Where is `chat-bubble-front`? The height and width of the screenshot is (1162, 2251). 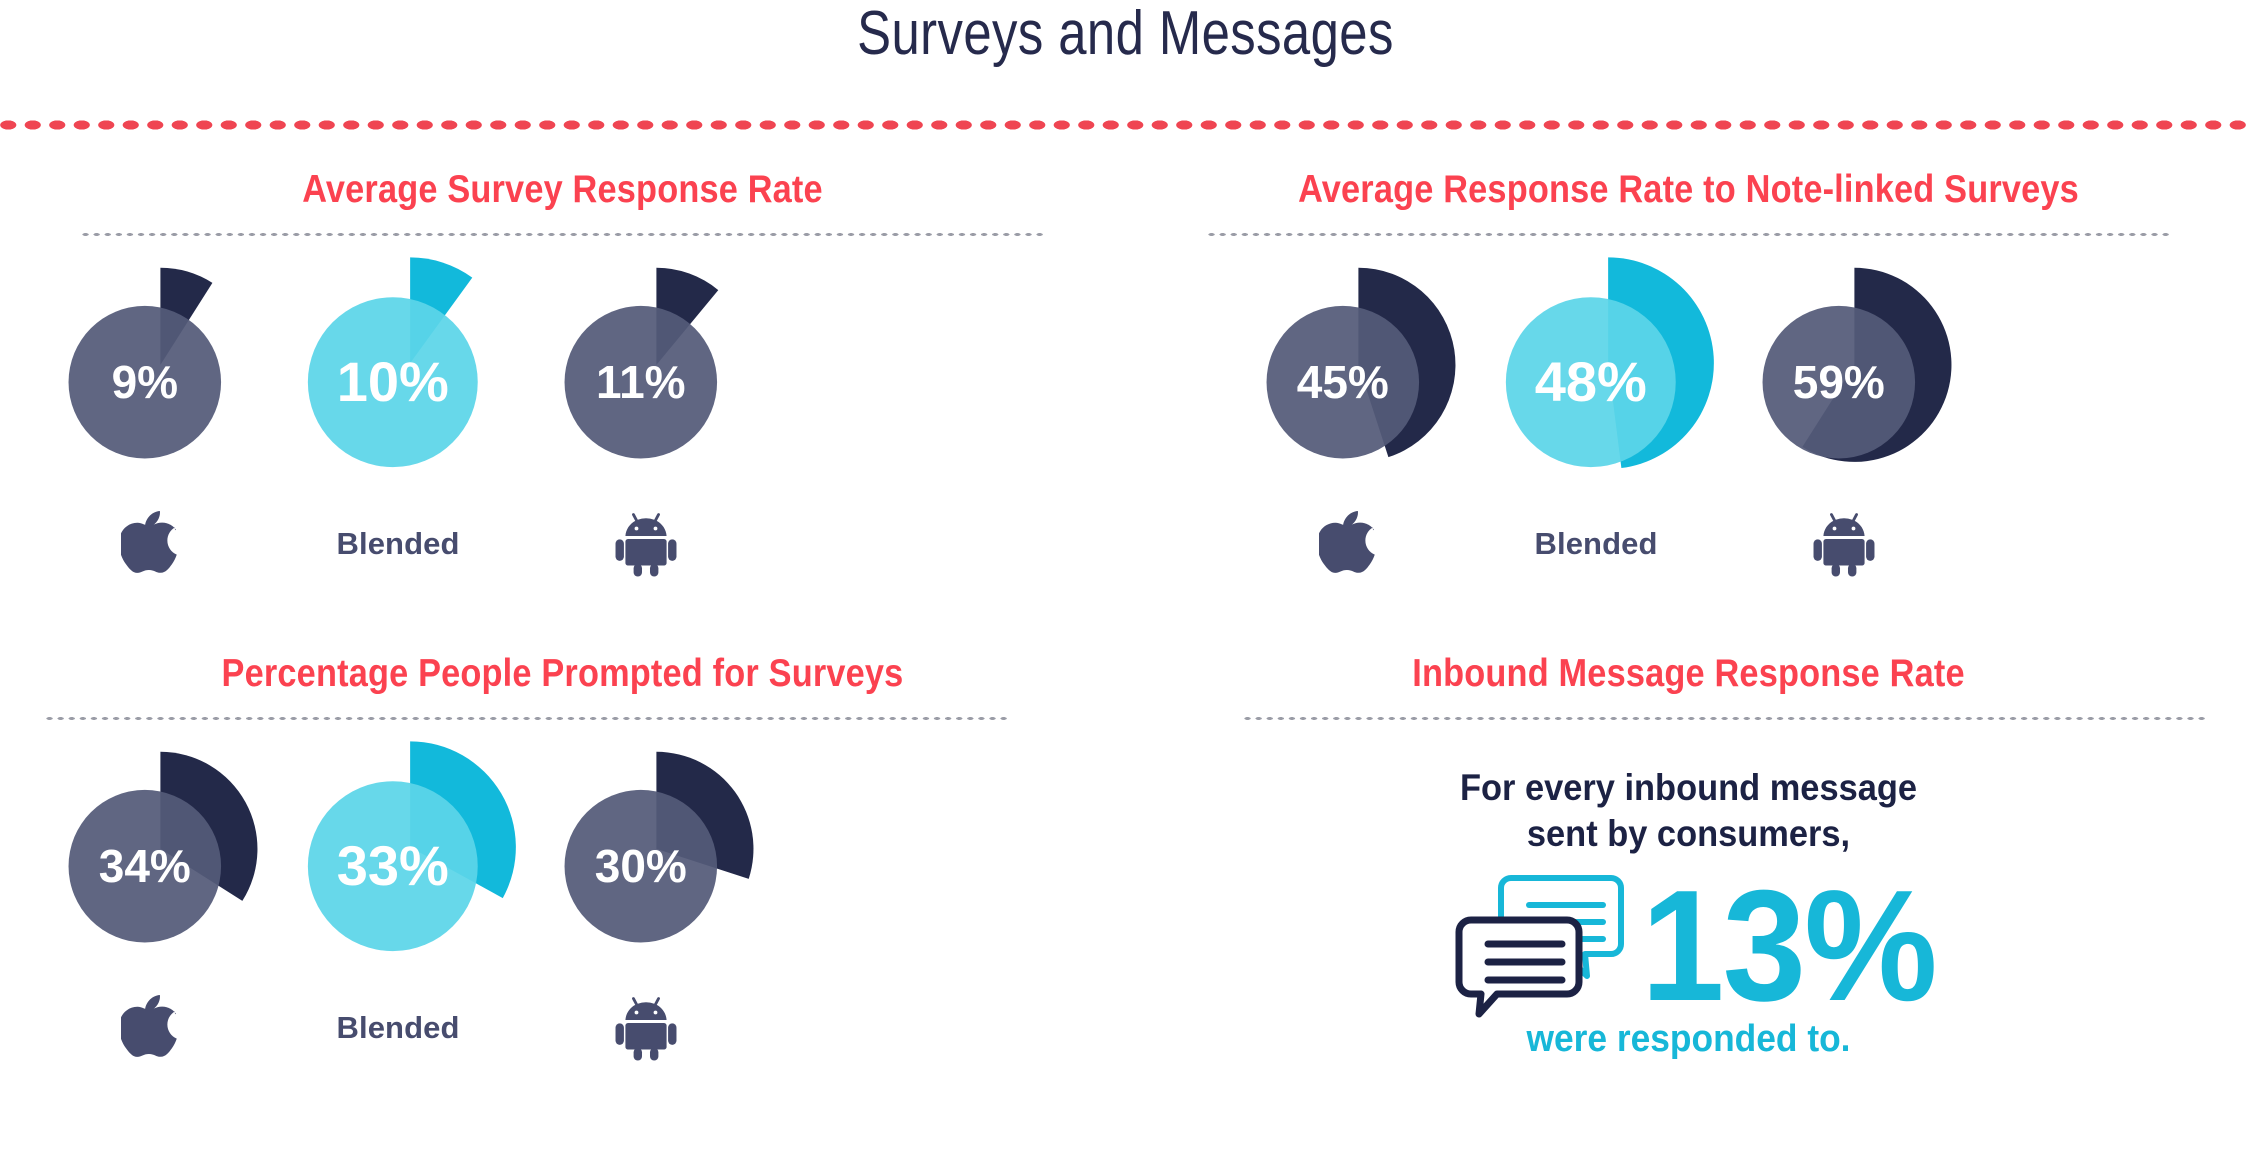 chat-bubble-front is located at coordinates (1519, 967).